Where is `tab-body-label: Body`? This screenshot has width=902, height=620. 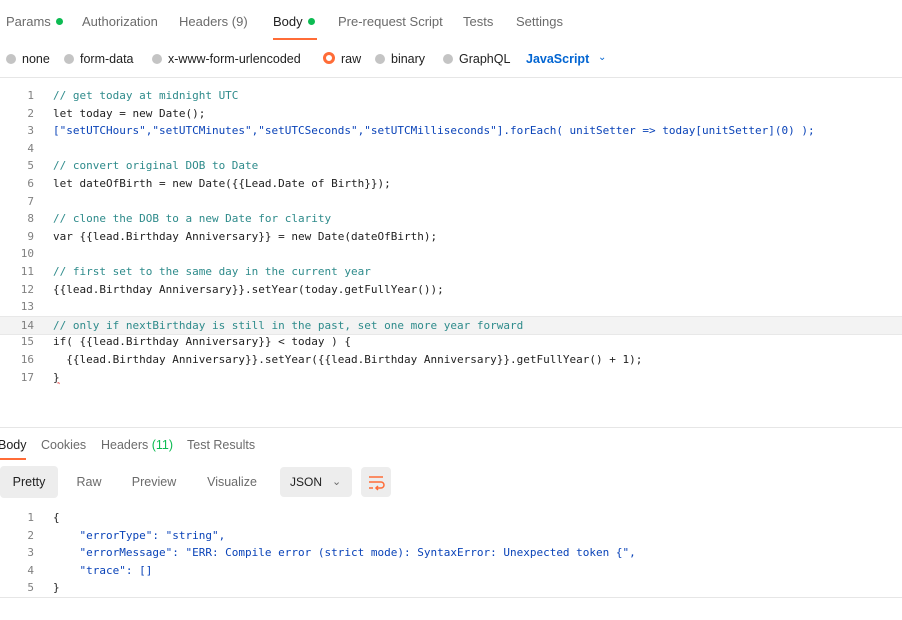
tab-body-label: Body is located at coordinates (288, 21).